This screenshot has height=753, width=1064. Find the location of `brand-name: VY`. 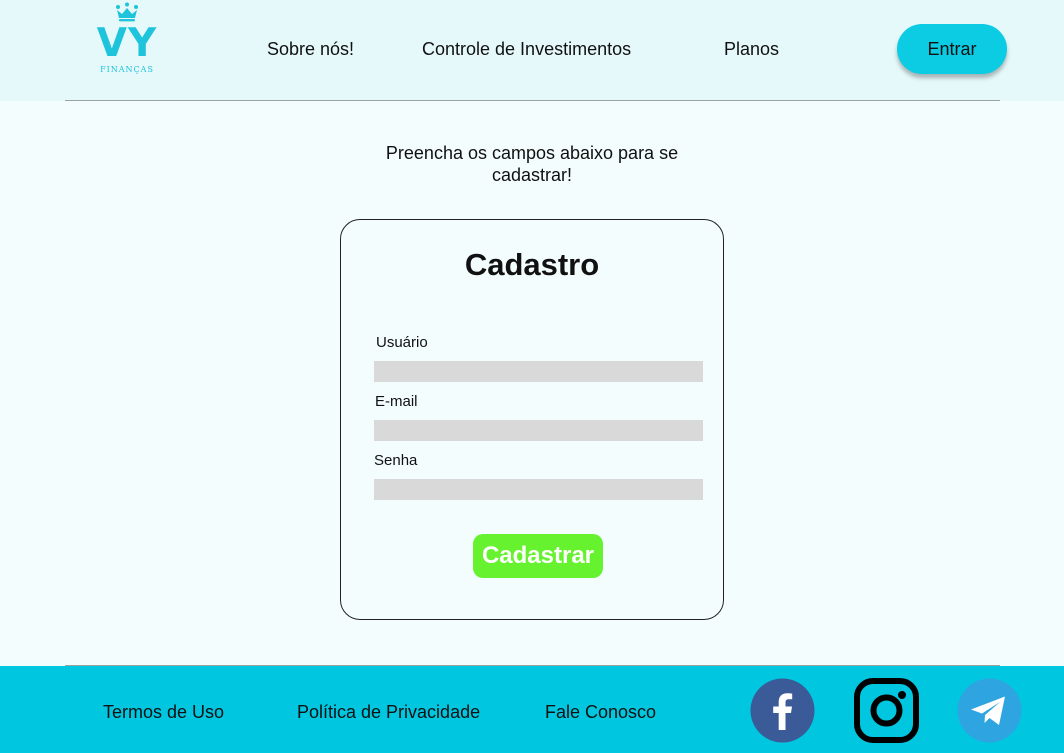

brand-name: VY is located at coordinates (127, 43).